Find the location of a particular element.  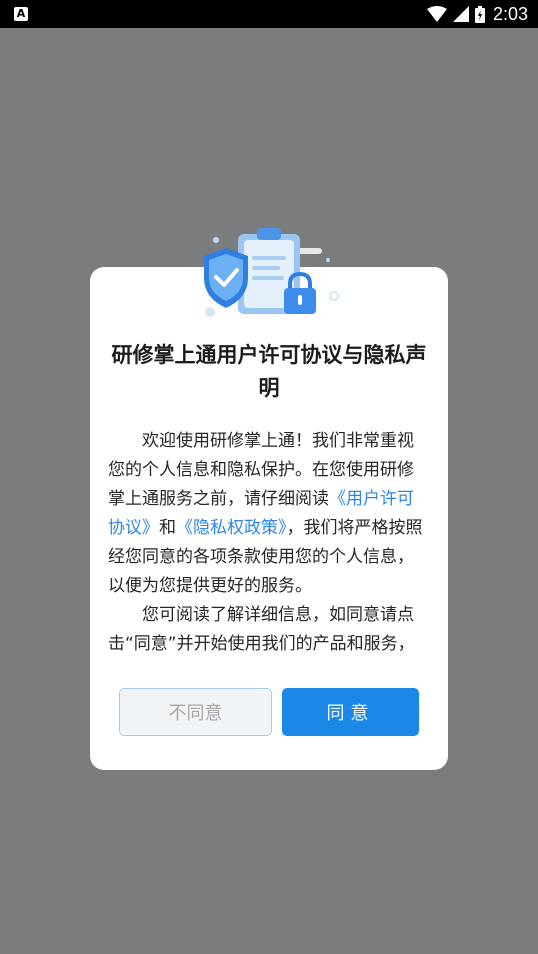

status-icons: 2:03 is located at coordinates (477, 14).